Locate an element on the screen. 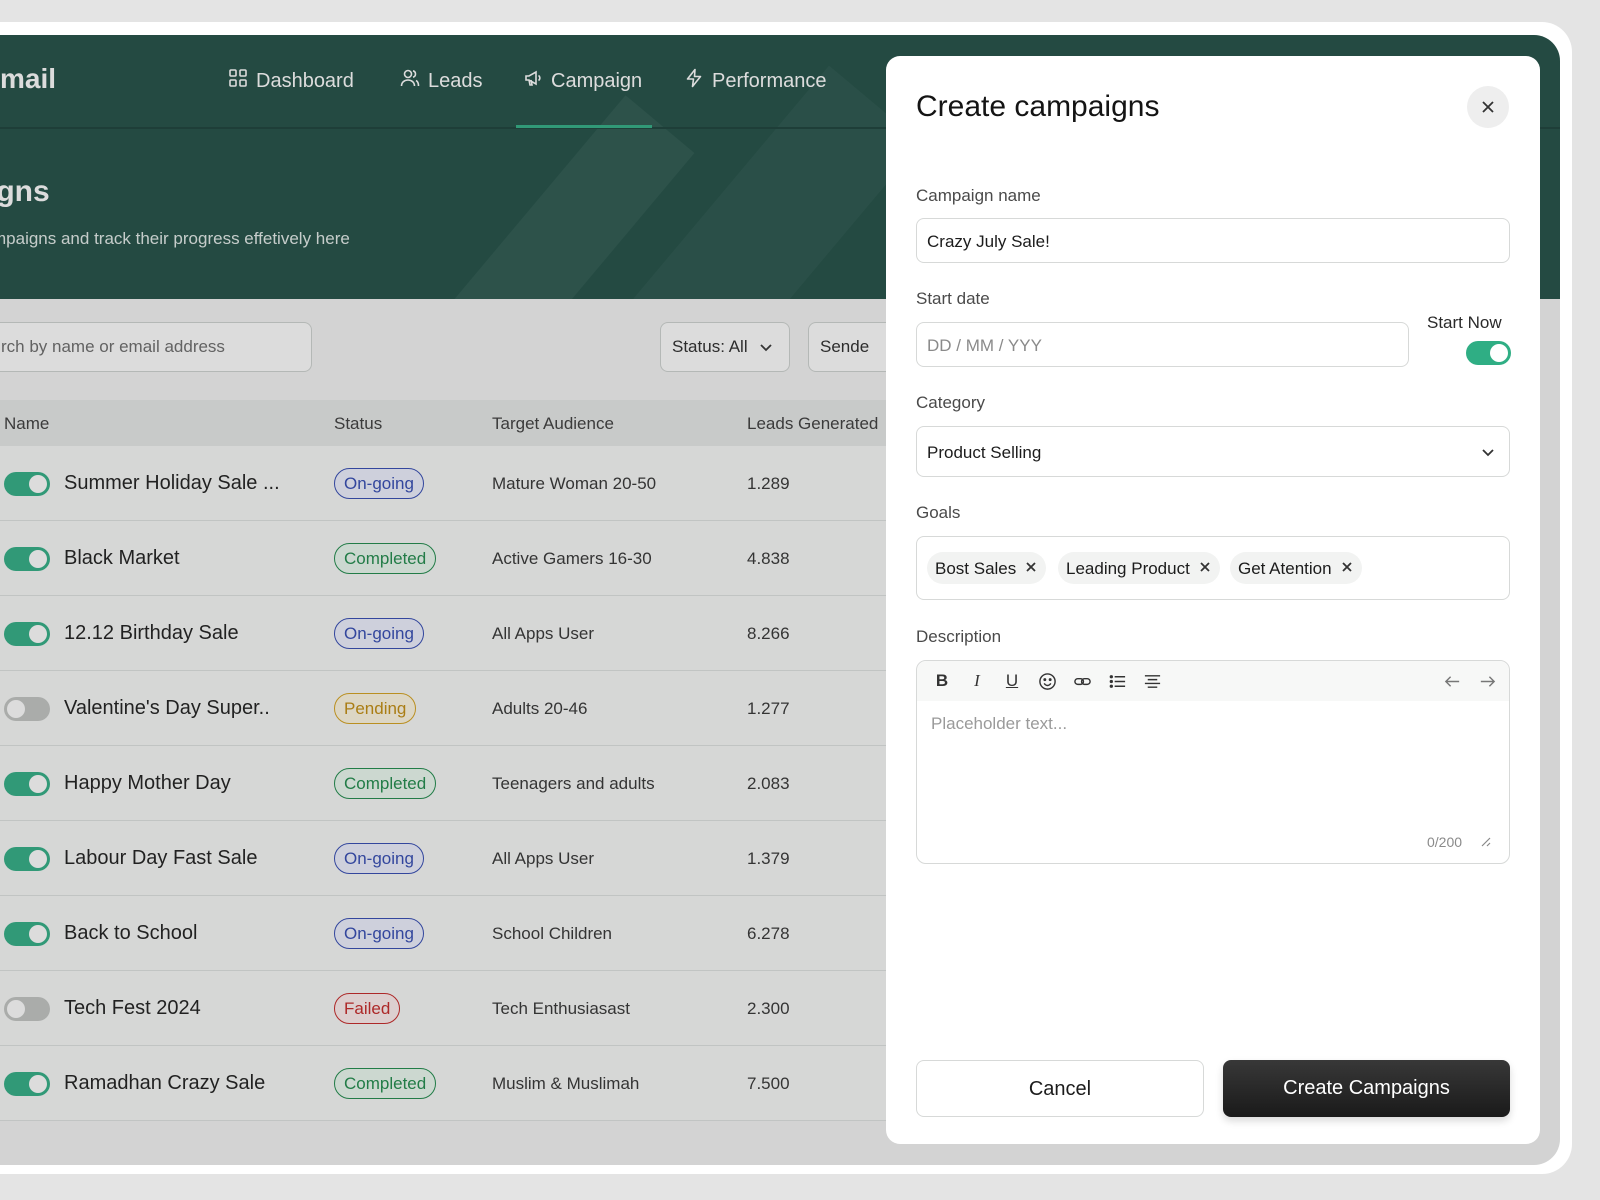 The height and width of the screenshot is (1200, 1600). category-label: Category is located at coordinates (950, 402).